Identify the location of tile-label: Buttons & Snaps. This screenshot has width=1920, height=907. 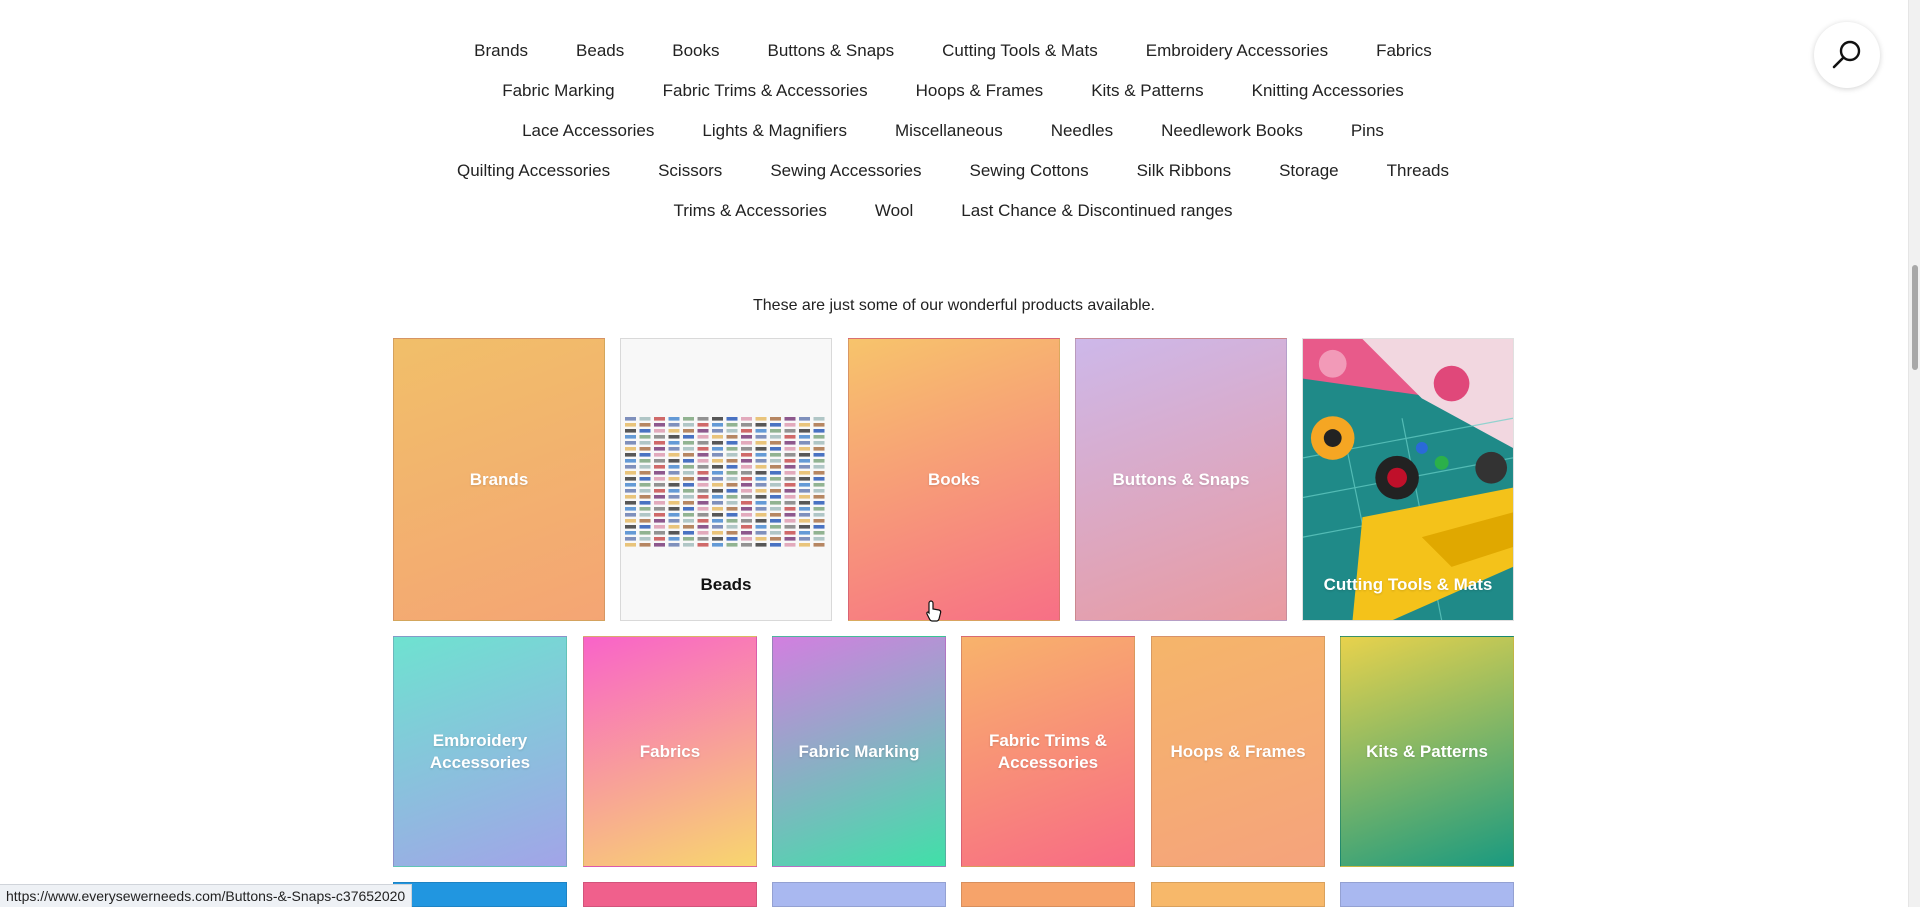
(1181, 479).